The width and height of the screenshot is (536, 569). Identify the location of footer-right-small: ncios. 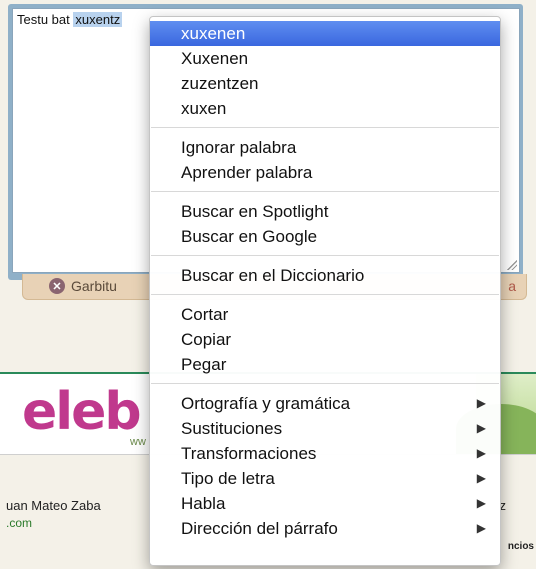
(520, 546).